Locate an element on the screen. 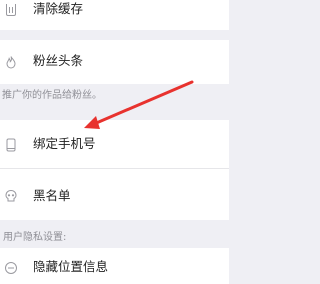 Image resolution: width=320 pixels, height=284 pixels. clear-cache-row: 清除缓存 is located at coordinates (114, 15).